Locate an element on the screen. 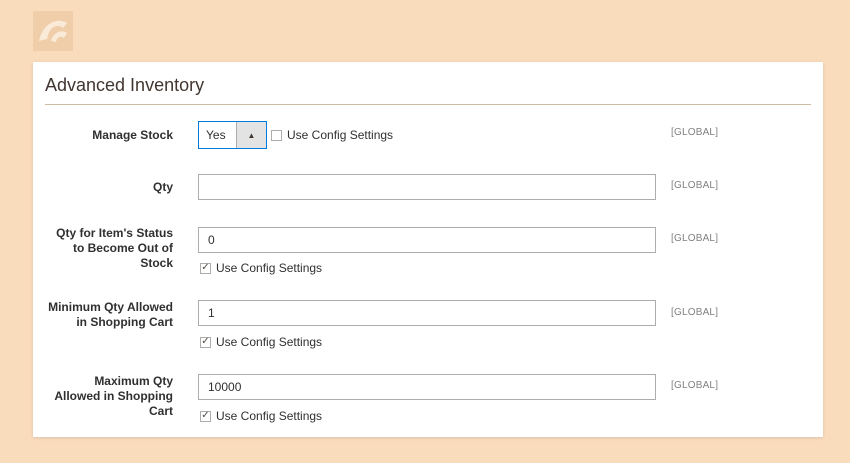 The height and width of the screenshot is (463, 850). min-qty-scope: [GLOBAL] is located at coordinates (695, 312).